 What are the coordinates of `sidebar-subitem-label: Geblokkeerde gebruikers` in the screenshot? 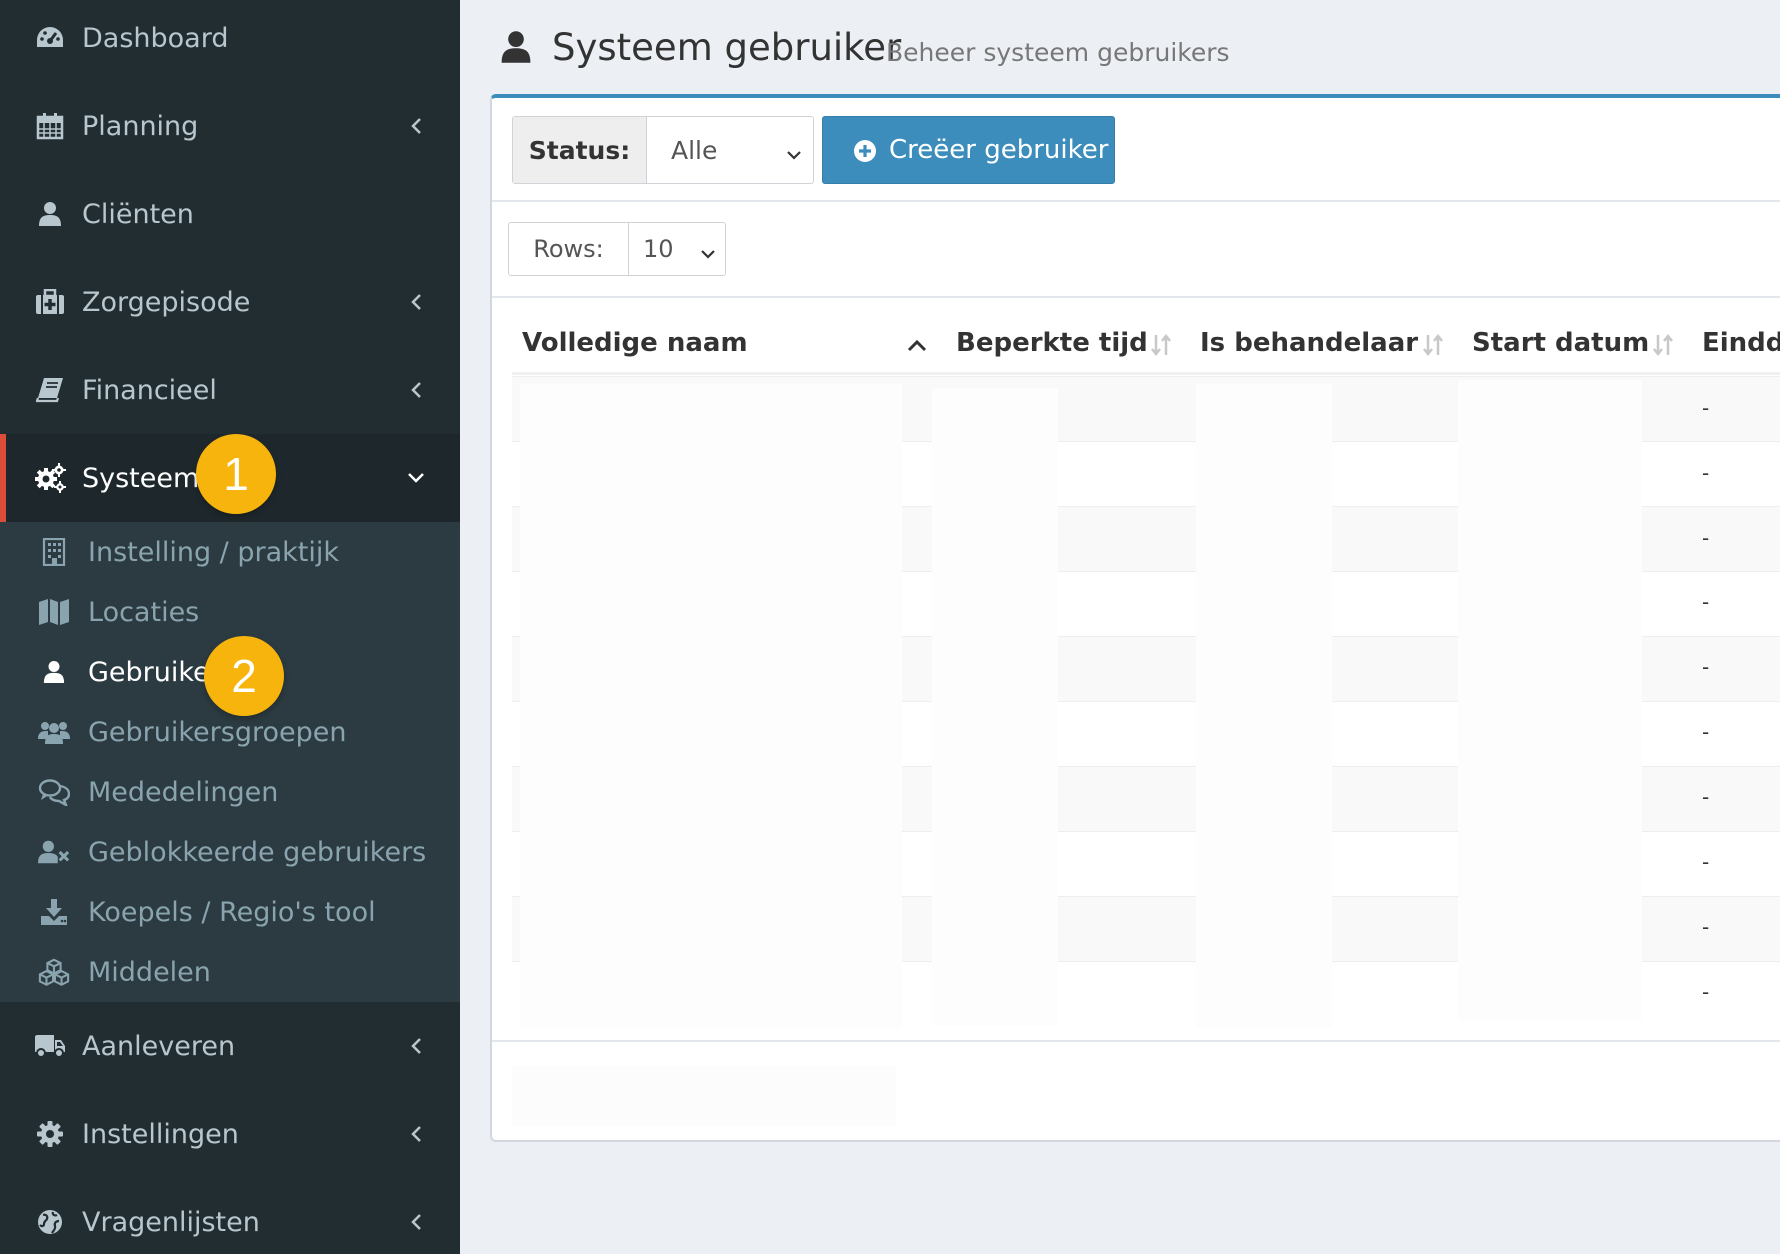 It's located at (257, 852).